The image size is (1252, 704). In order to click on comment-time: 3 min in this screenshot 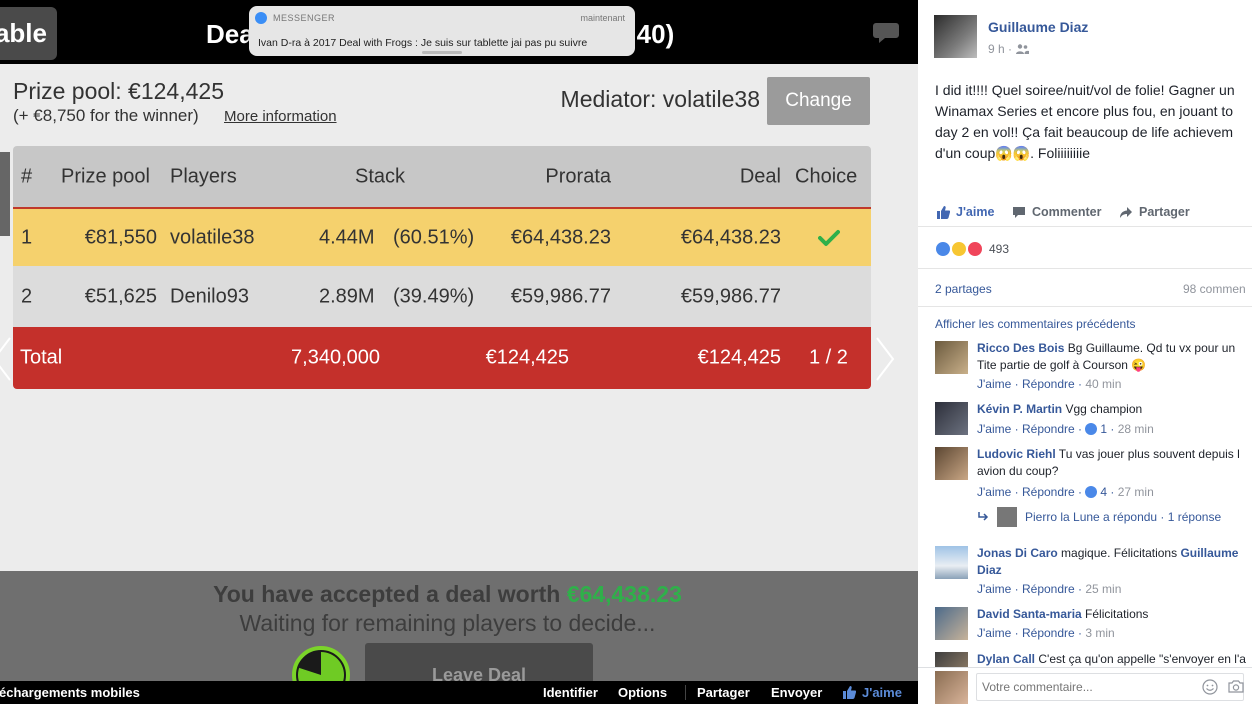, I will do `click(1099, 633)`.